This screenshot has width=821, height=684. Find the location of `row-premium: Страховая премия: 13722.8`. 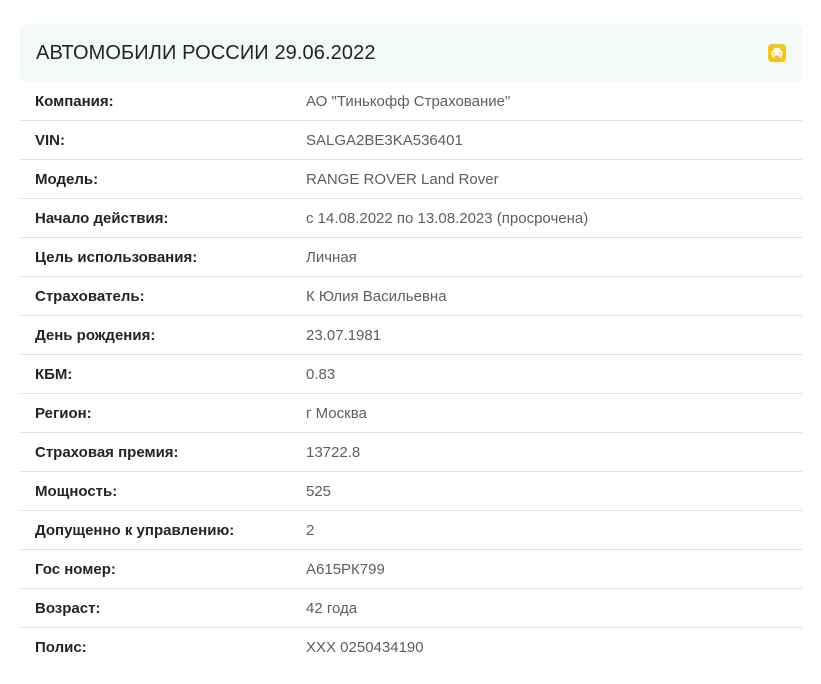

row-premium: Страховая премия: 13722.8 is located at coordinates (411, 452).